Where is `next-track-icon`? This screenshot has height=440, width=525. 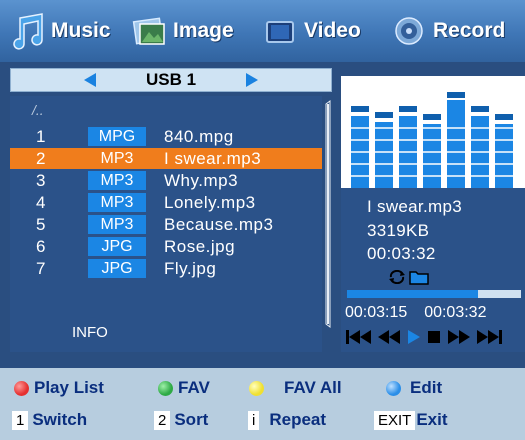
next-track-icon is located at coordinates (489, 337).